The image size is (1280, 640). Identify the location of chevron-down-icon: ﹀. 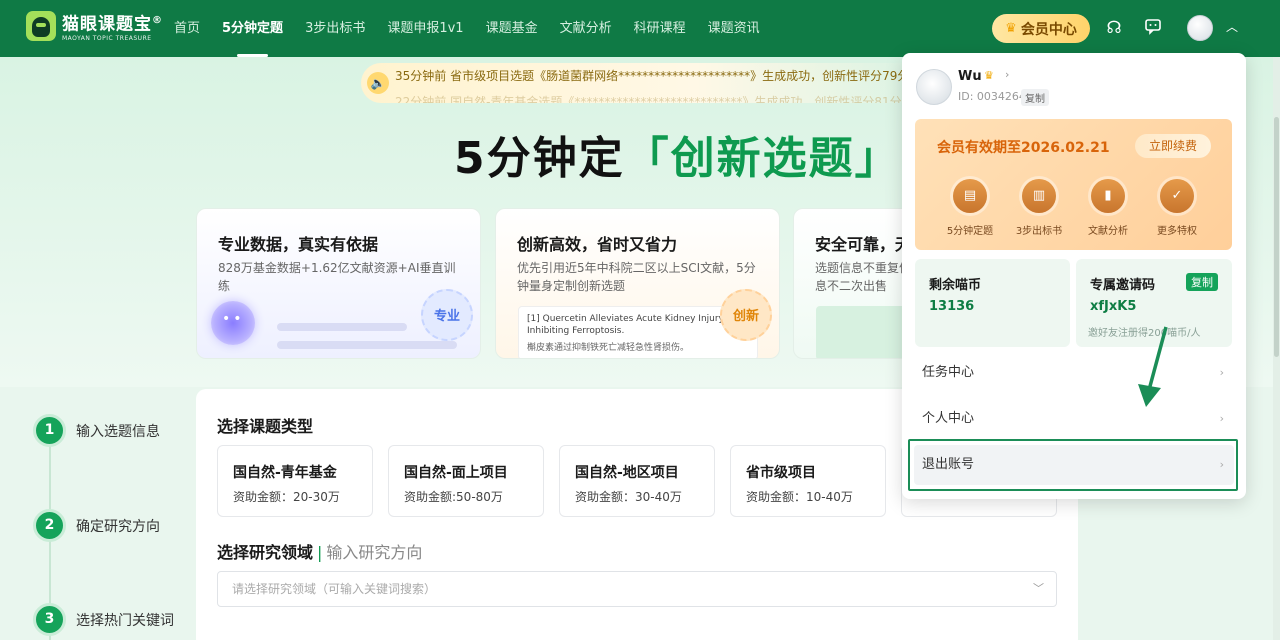
(1038, 588).